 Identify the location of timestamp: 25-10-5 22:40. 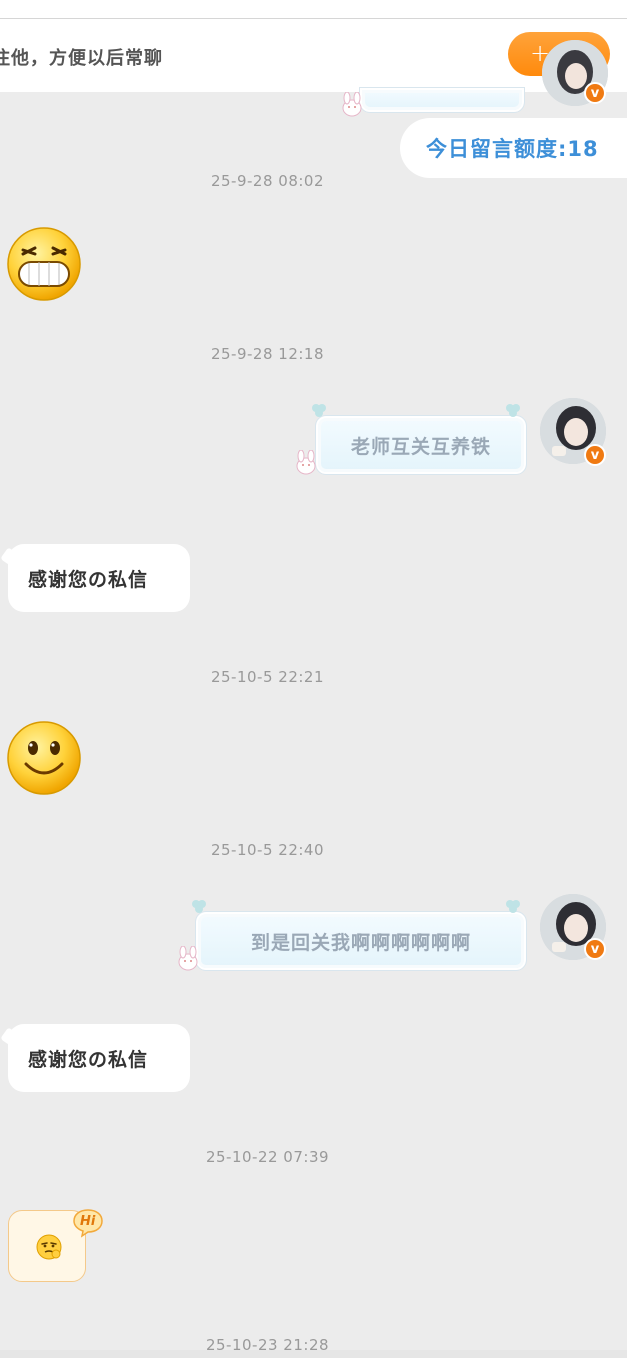
(267, 850).